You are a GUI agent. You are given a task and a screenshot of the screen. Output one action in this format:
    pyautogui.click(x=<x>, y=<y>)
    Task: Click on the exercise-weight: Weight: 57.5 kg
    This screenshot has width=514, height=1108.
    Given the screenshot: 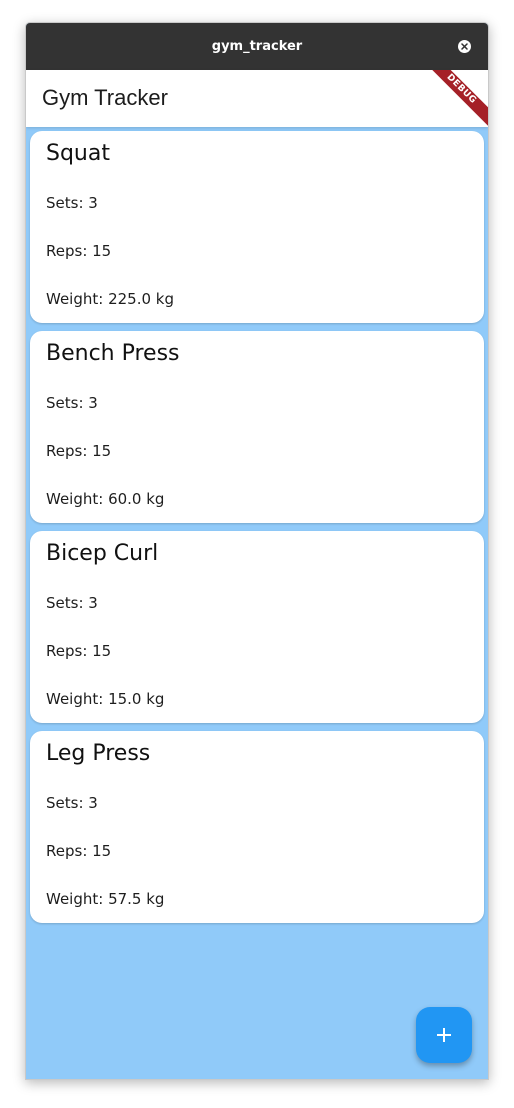 What is the action you would take?
    pyautogui.click(x=105, y=899)
    